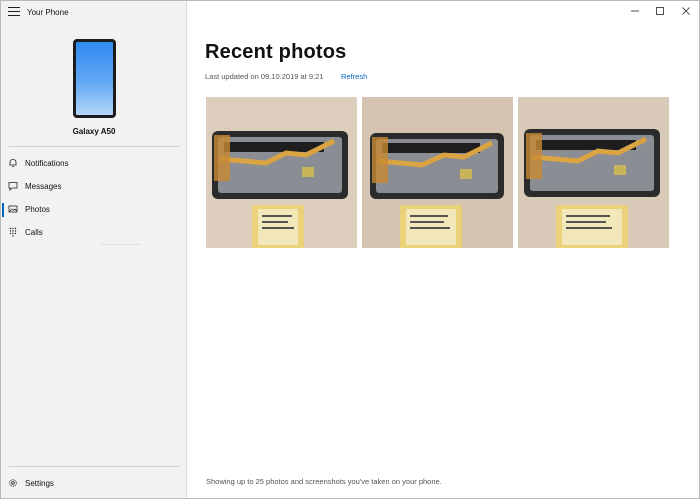  Describe the element at coordinates (14, 13) in the screenshot. I see `hamburger-menu-icon` at that location.